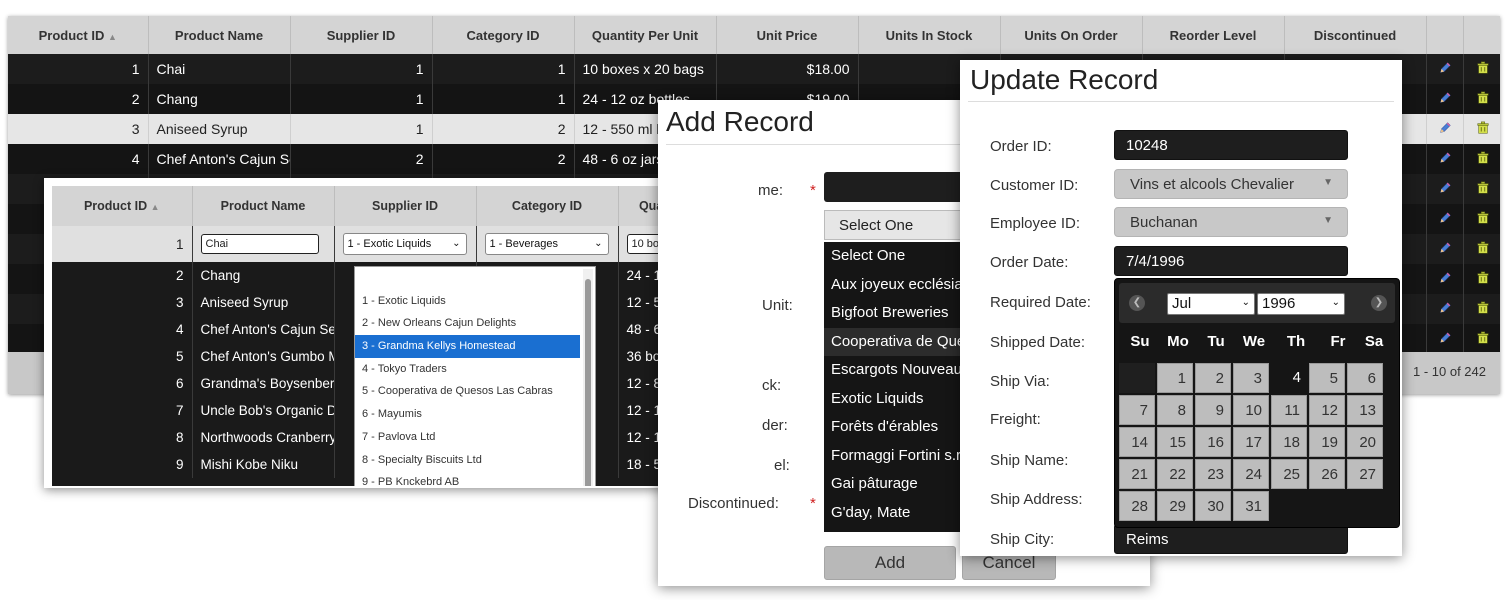 This screenshot has height=600, width=1508. What do you see at coordinates (475, 323) in the screenshot?
I see `supplier-option: 2 - New Orleans Cajun Delights` at bounding box center [475, 323].